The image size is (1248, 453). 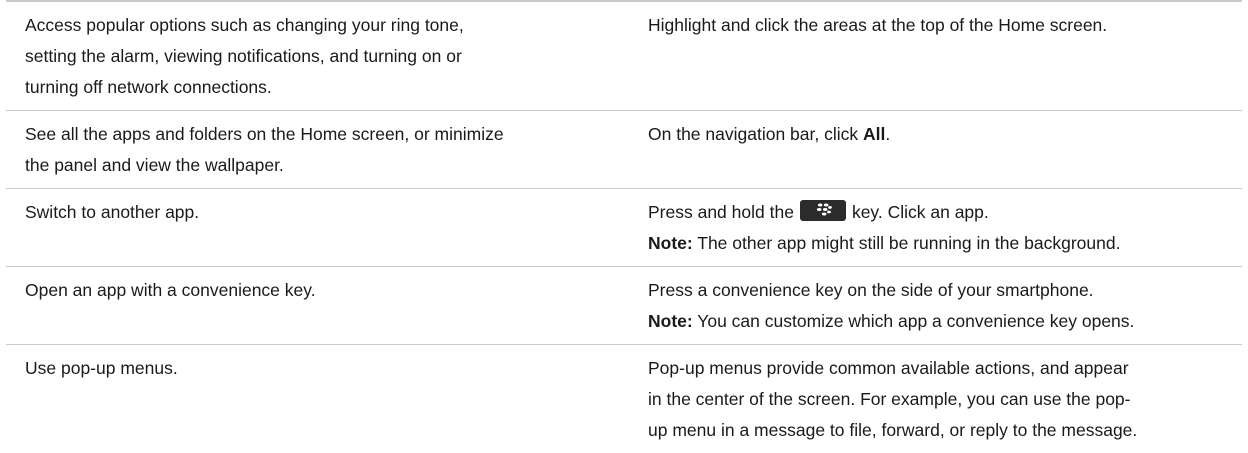 I want to click on action-prefix: On the navigation bar, click, so click(x=755, y=134).